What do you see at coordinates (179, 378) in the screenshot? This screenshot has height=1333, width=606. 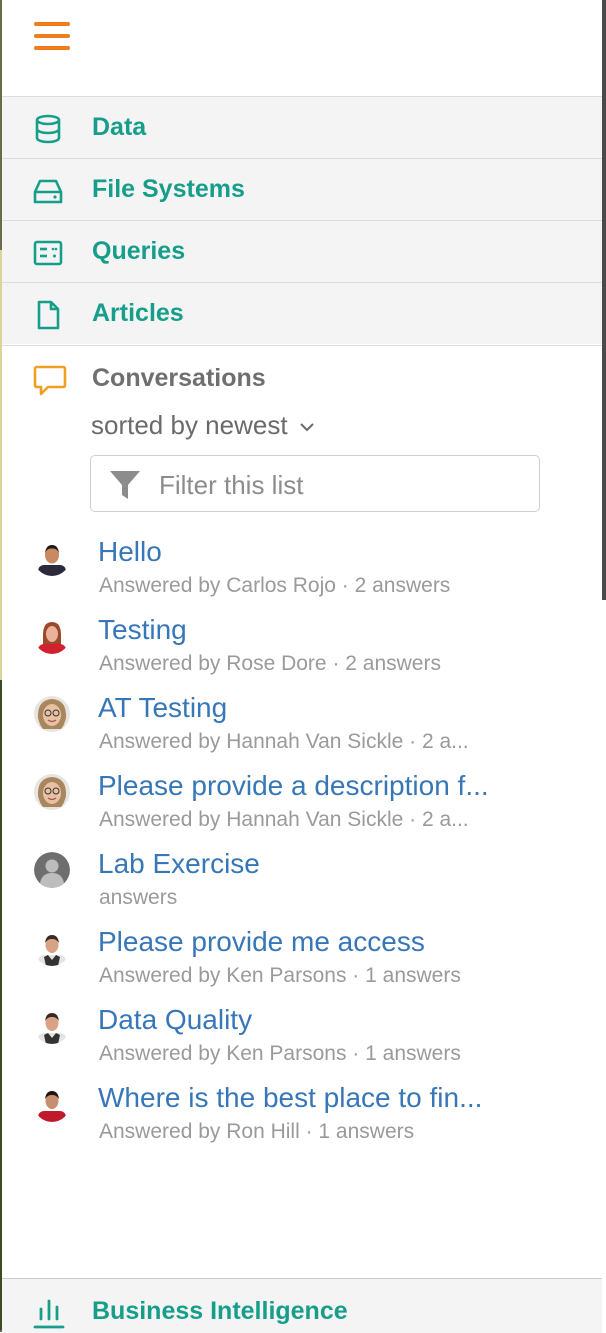 I see `section-title: Conversations` at bounding box center [179, 378].